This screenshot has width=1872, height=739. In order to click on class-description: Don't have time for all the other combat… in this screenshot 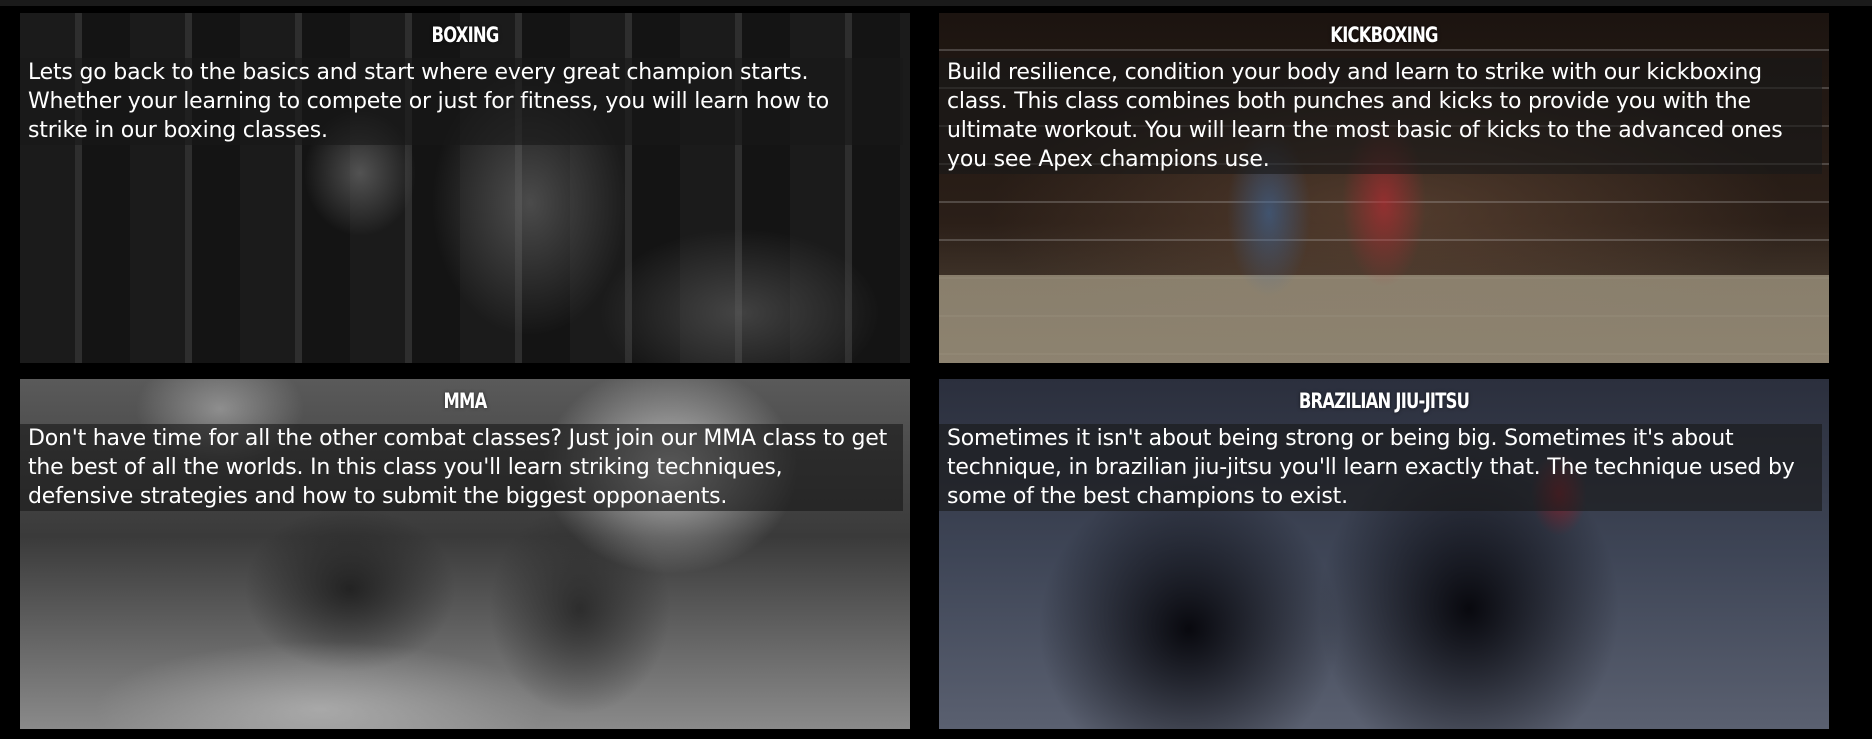, I will do `click(461, 467)`.